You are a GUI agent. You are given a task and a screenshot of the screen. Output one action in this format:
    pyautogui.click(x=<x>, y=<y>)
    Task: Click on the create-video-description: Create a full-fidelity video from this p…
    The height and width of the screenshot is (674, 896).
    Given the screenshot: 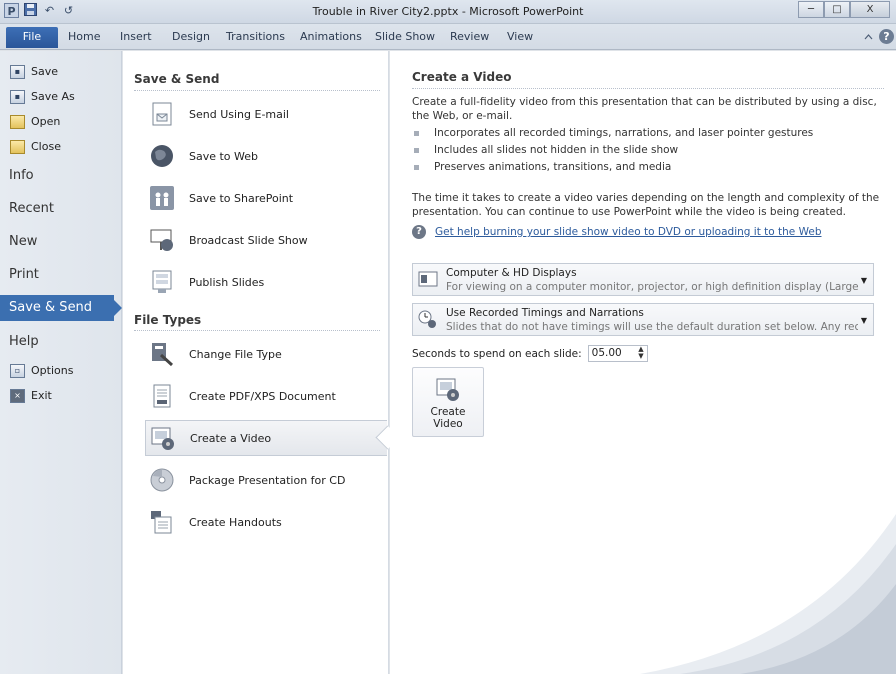 What is the action you would take?
    pyautogui.click(x=644, y=109)
    